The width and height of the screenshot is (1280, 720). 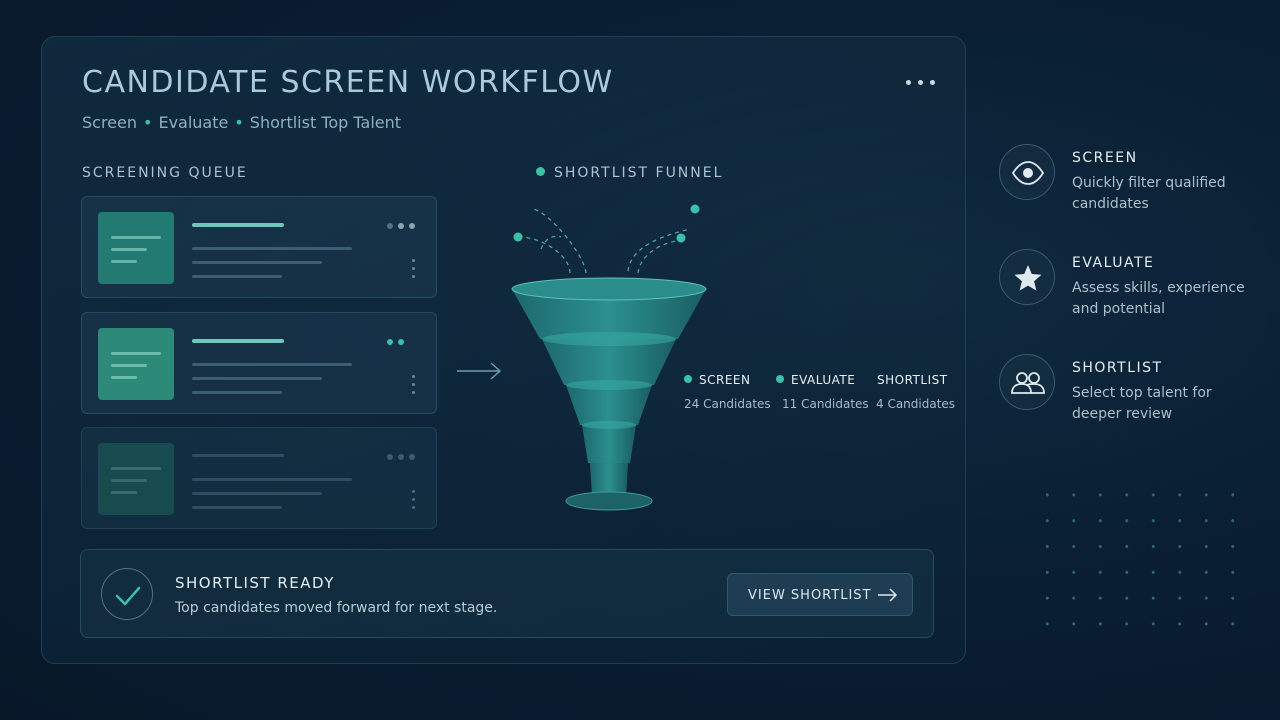 I want to click on eye-icon, so click(x=1027, y=172).